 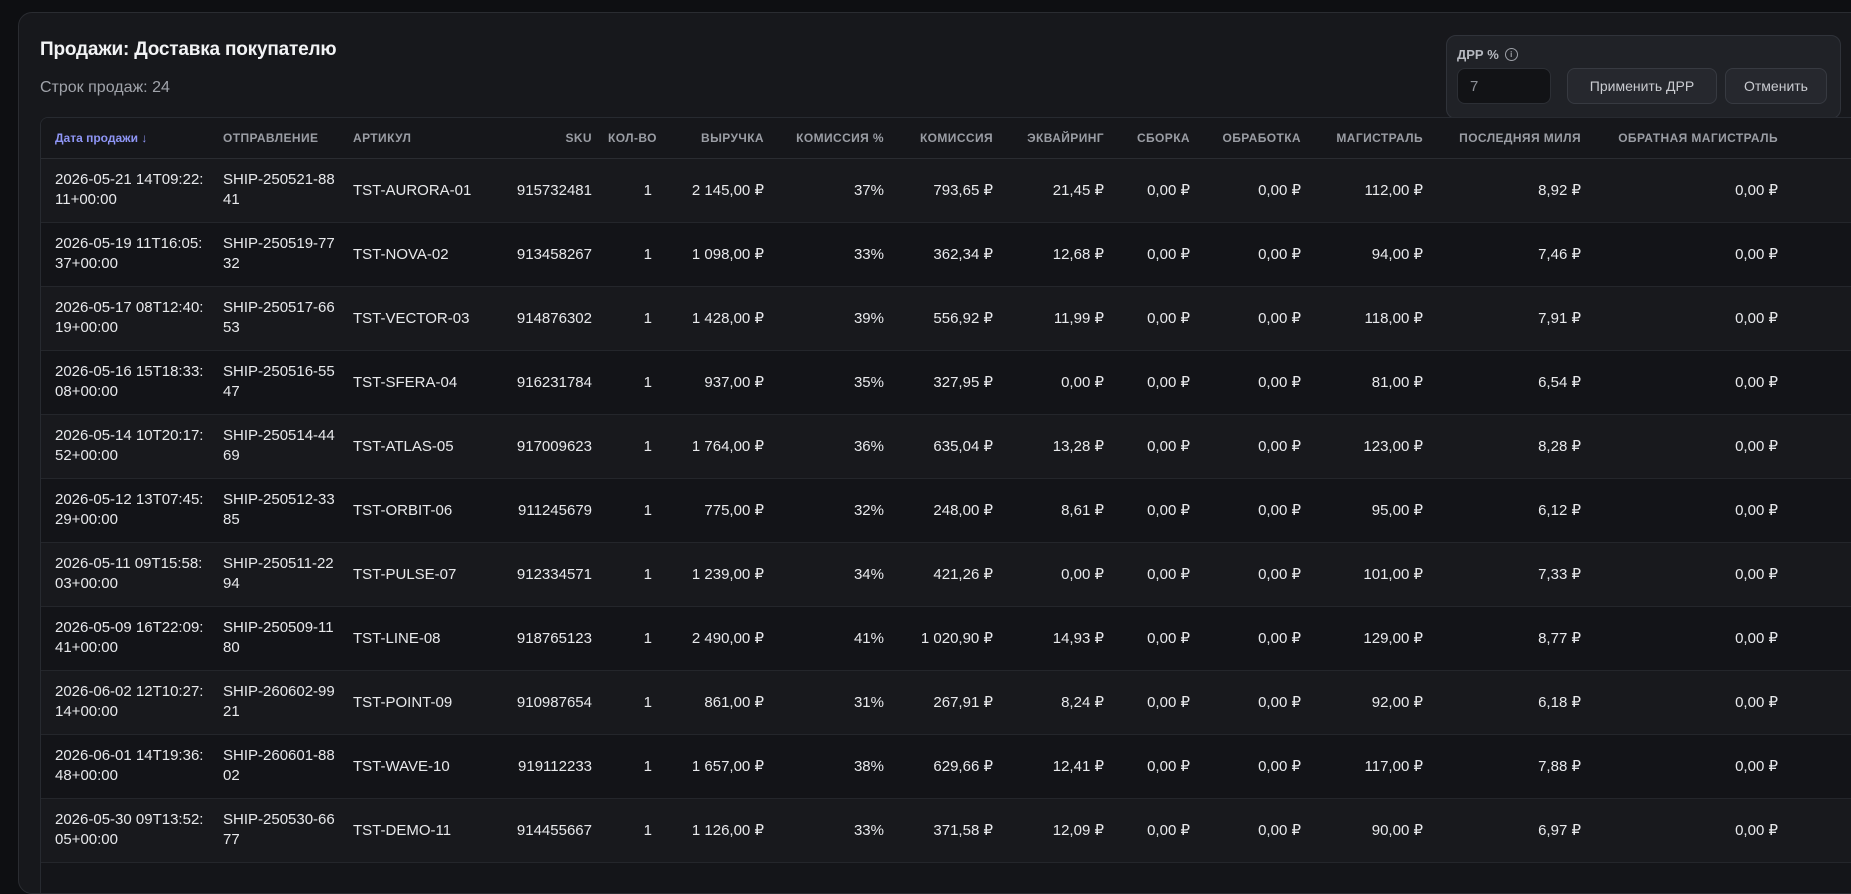 I want to click on cell-trunk: 81,00 ₽, so click(x=1397, y=382).